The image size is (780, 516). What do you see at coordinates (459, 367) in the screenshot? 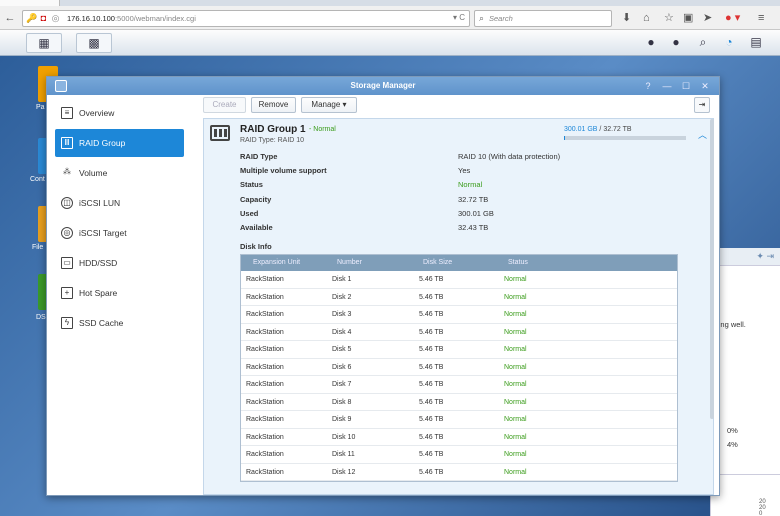
I see `table-row: RackStation Disk 6 5.46 TB Normal` at bounding box center [459, 367].